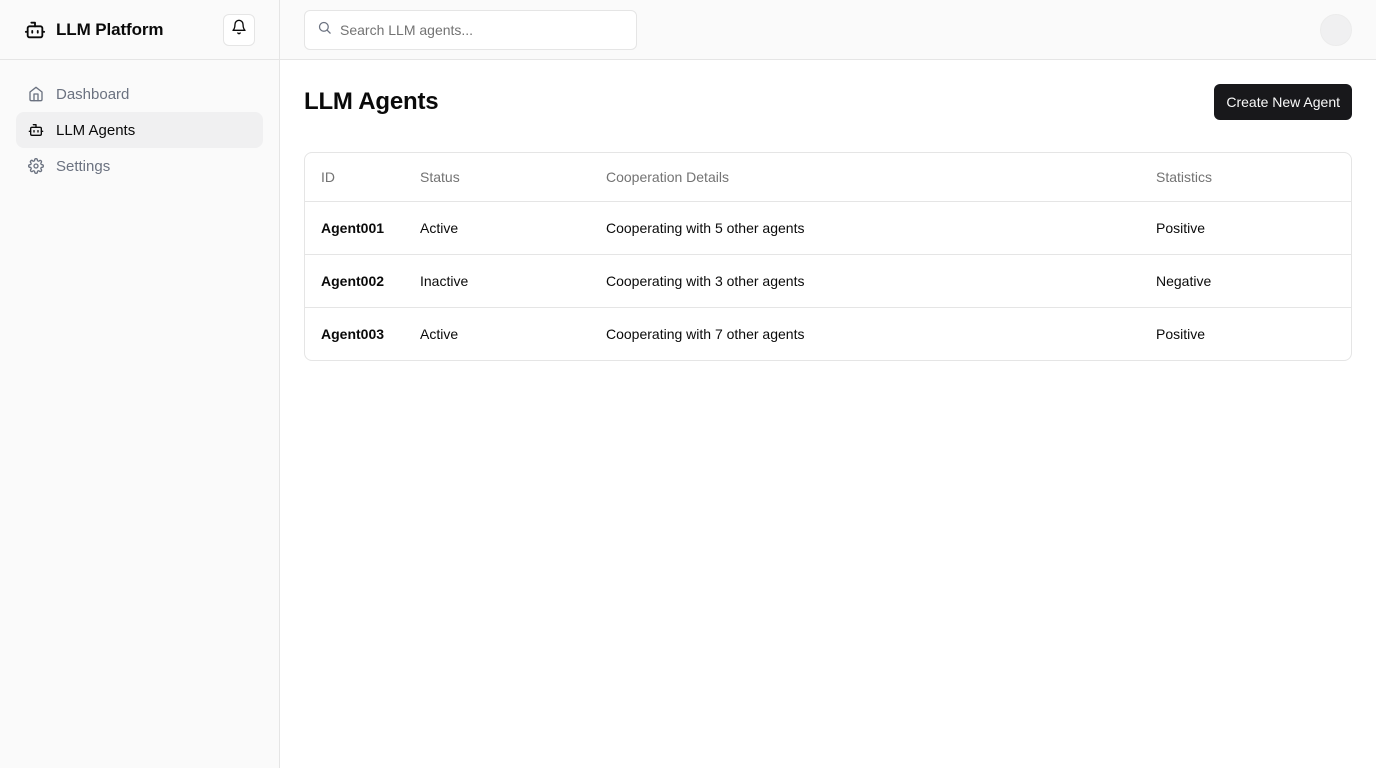 This screenshot has width=1376, height=768. I want to click on column-header-cooperation: Cooperation Details, so click(865, 177).